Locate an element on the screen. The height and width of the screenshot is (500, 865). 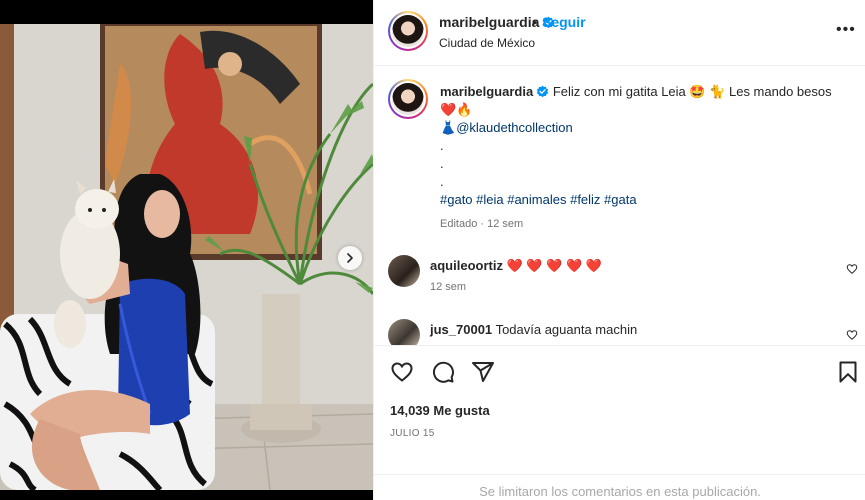
author-avatar is located at coordinates (408, 31).